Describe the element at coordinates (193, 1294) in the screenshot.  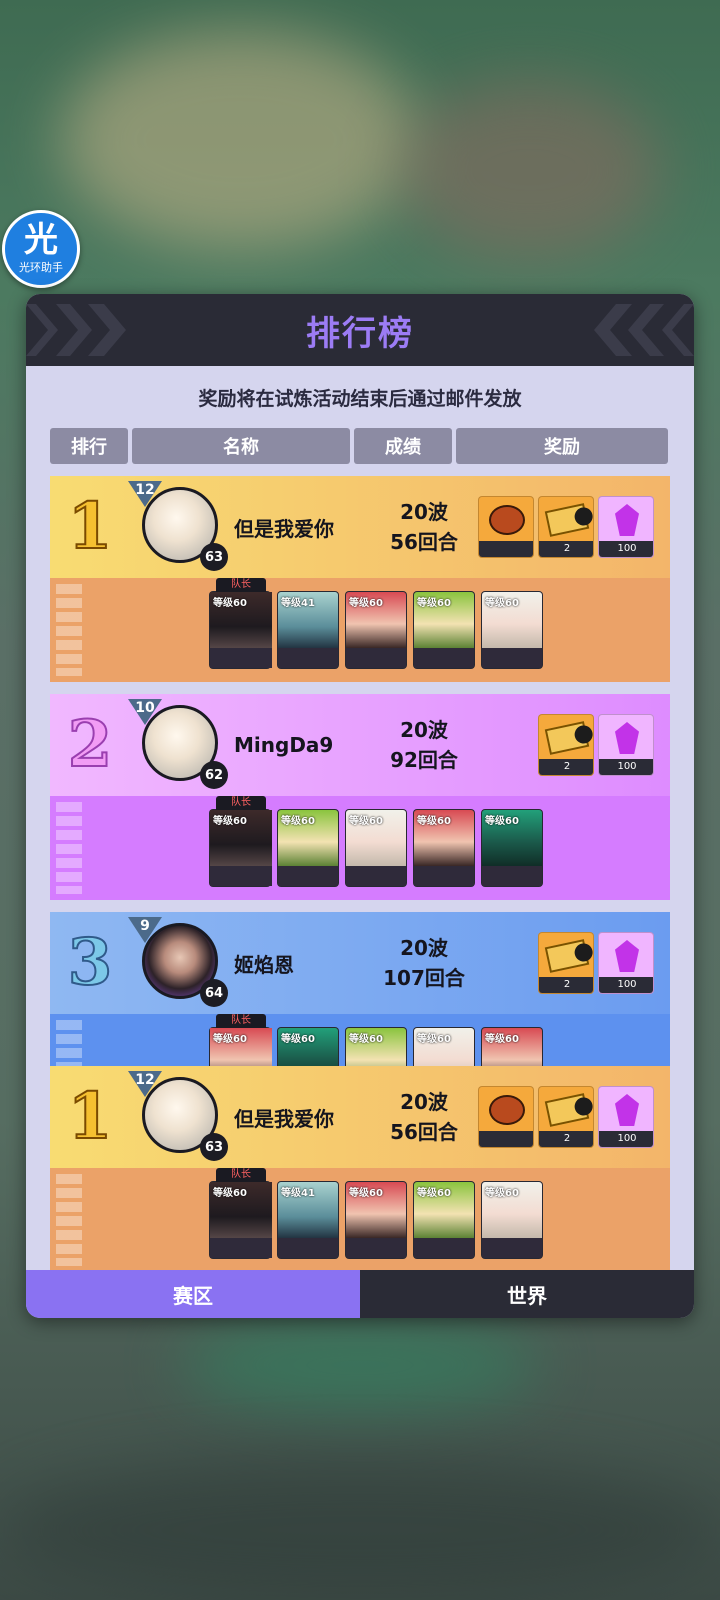
I see `tab-region: 赛区` at that location.